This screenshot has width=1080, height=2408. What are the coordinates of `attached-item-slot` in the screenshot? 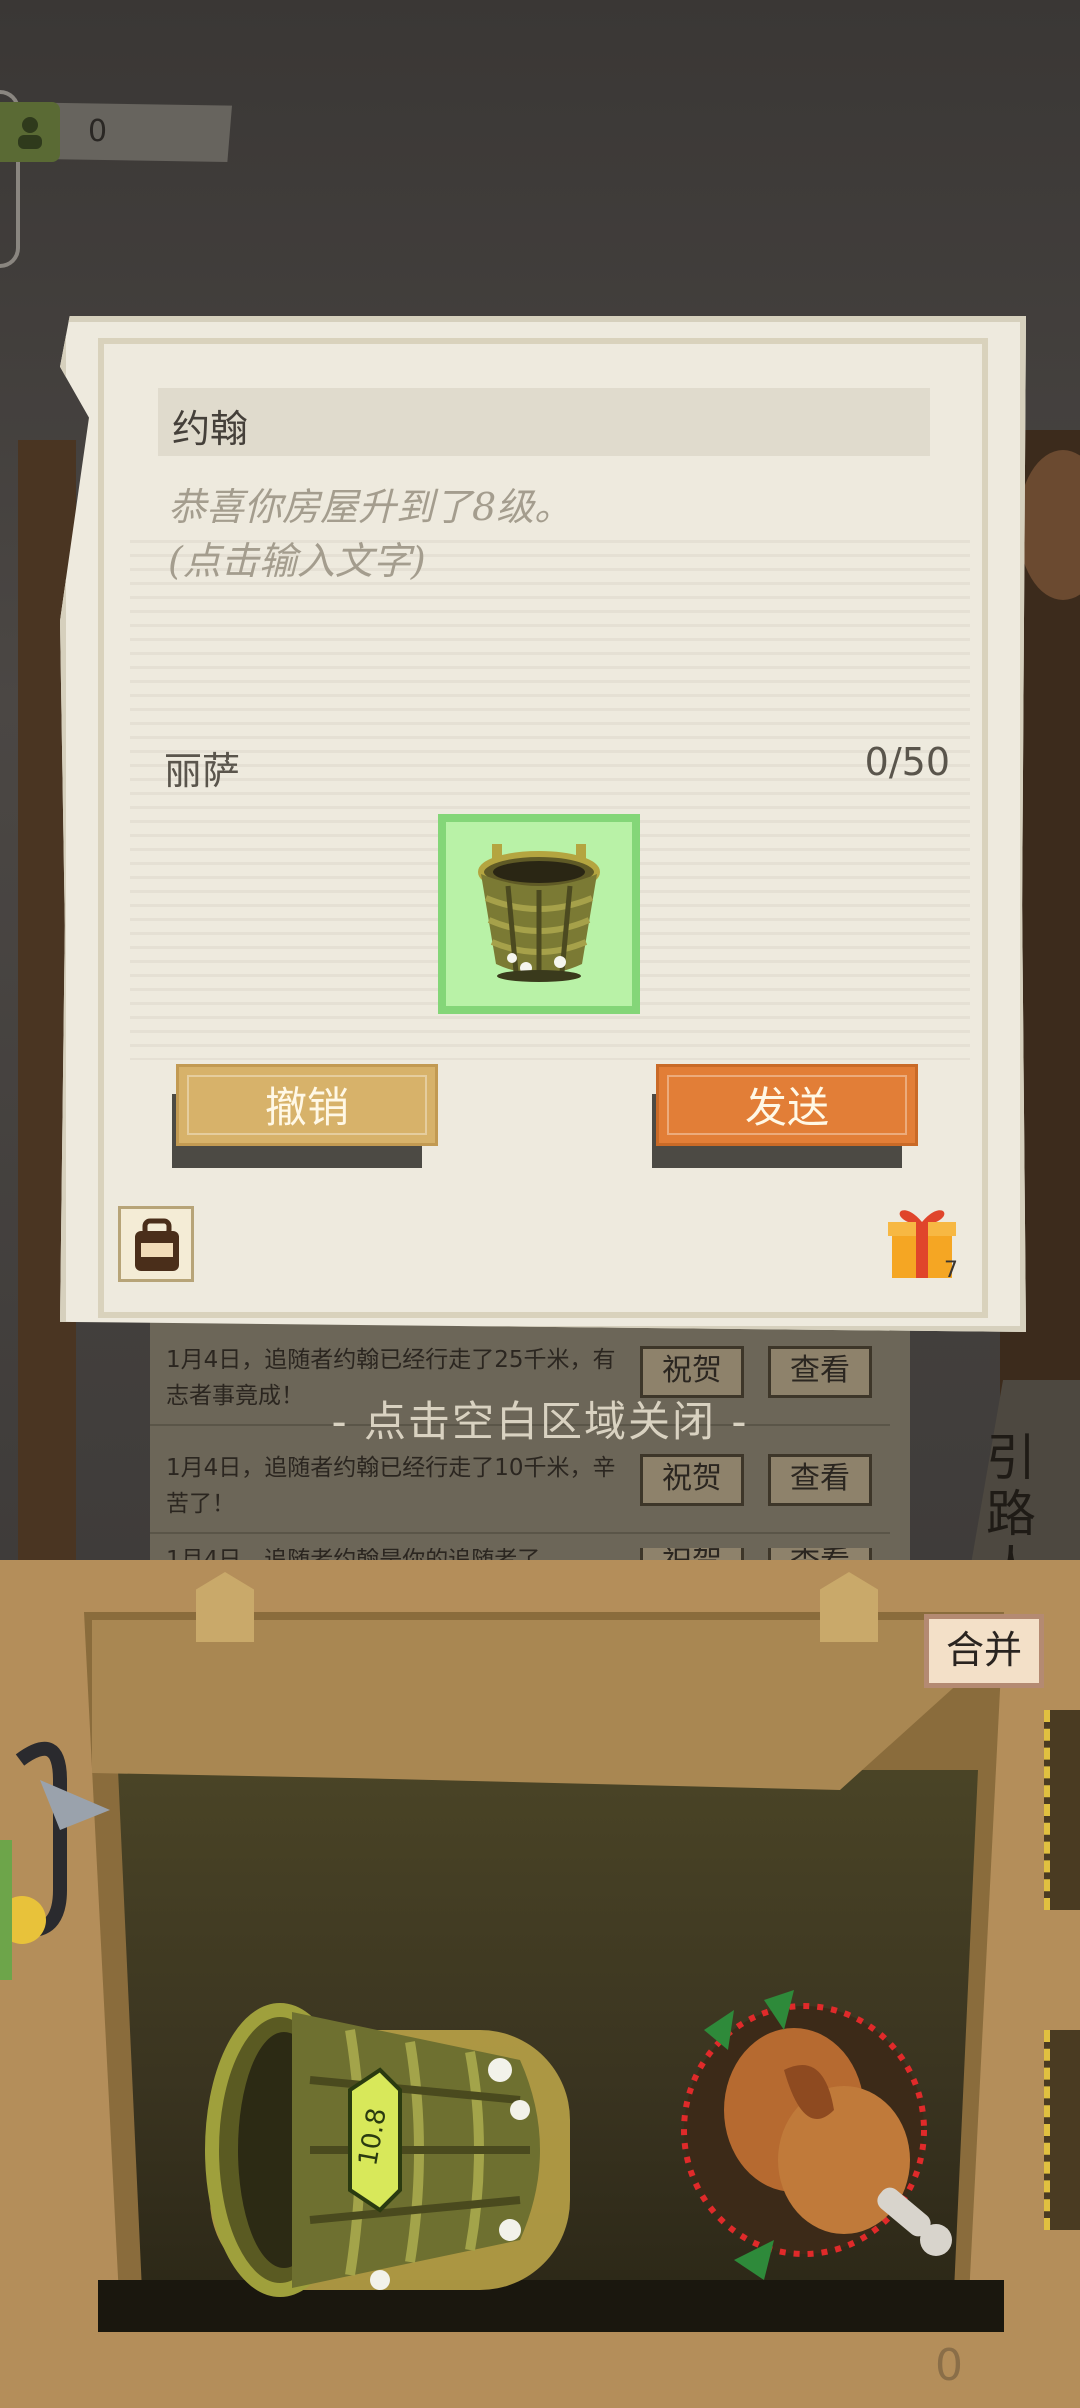 It's located at (539, 914).